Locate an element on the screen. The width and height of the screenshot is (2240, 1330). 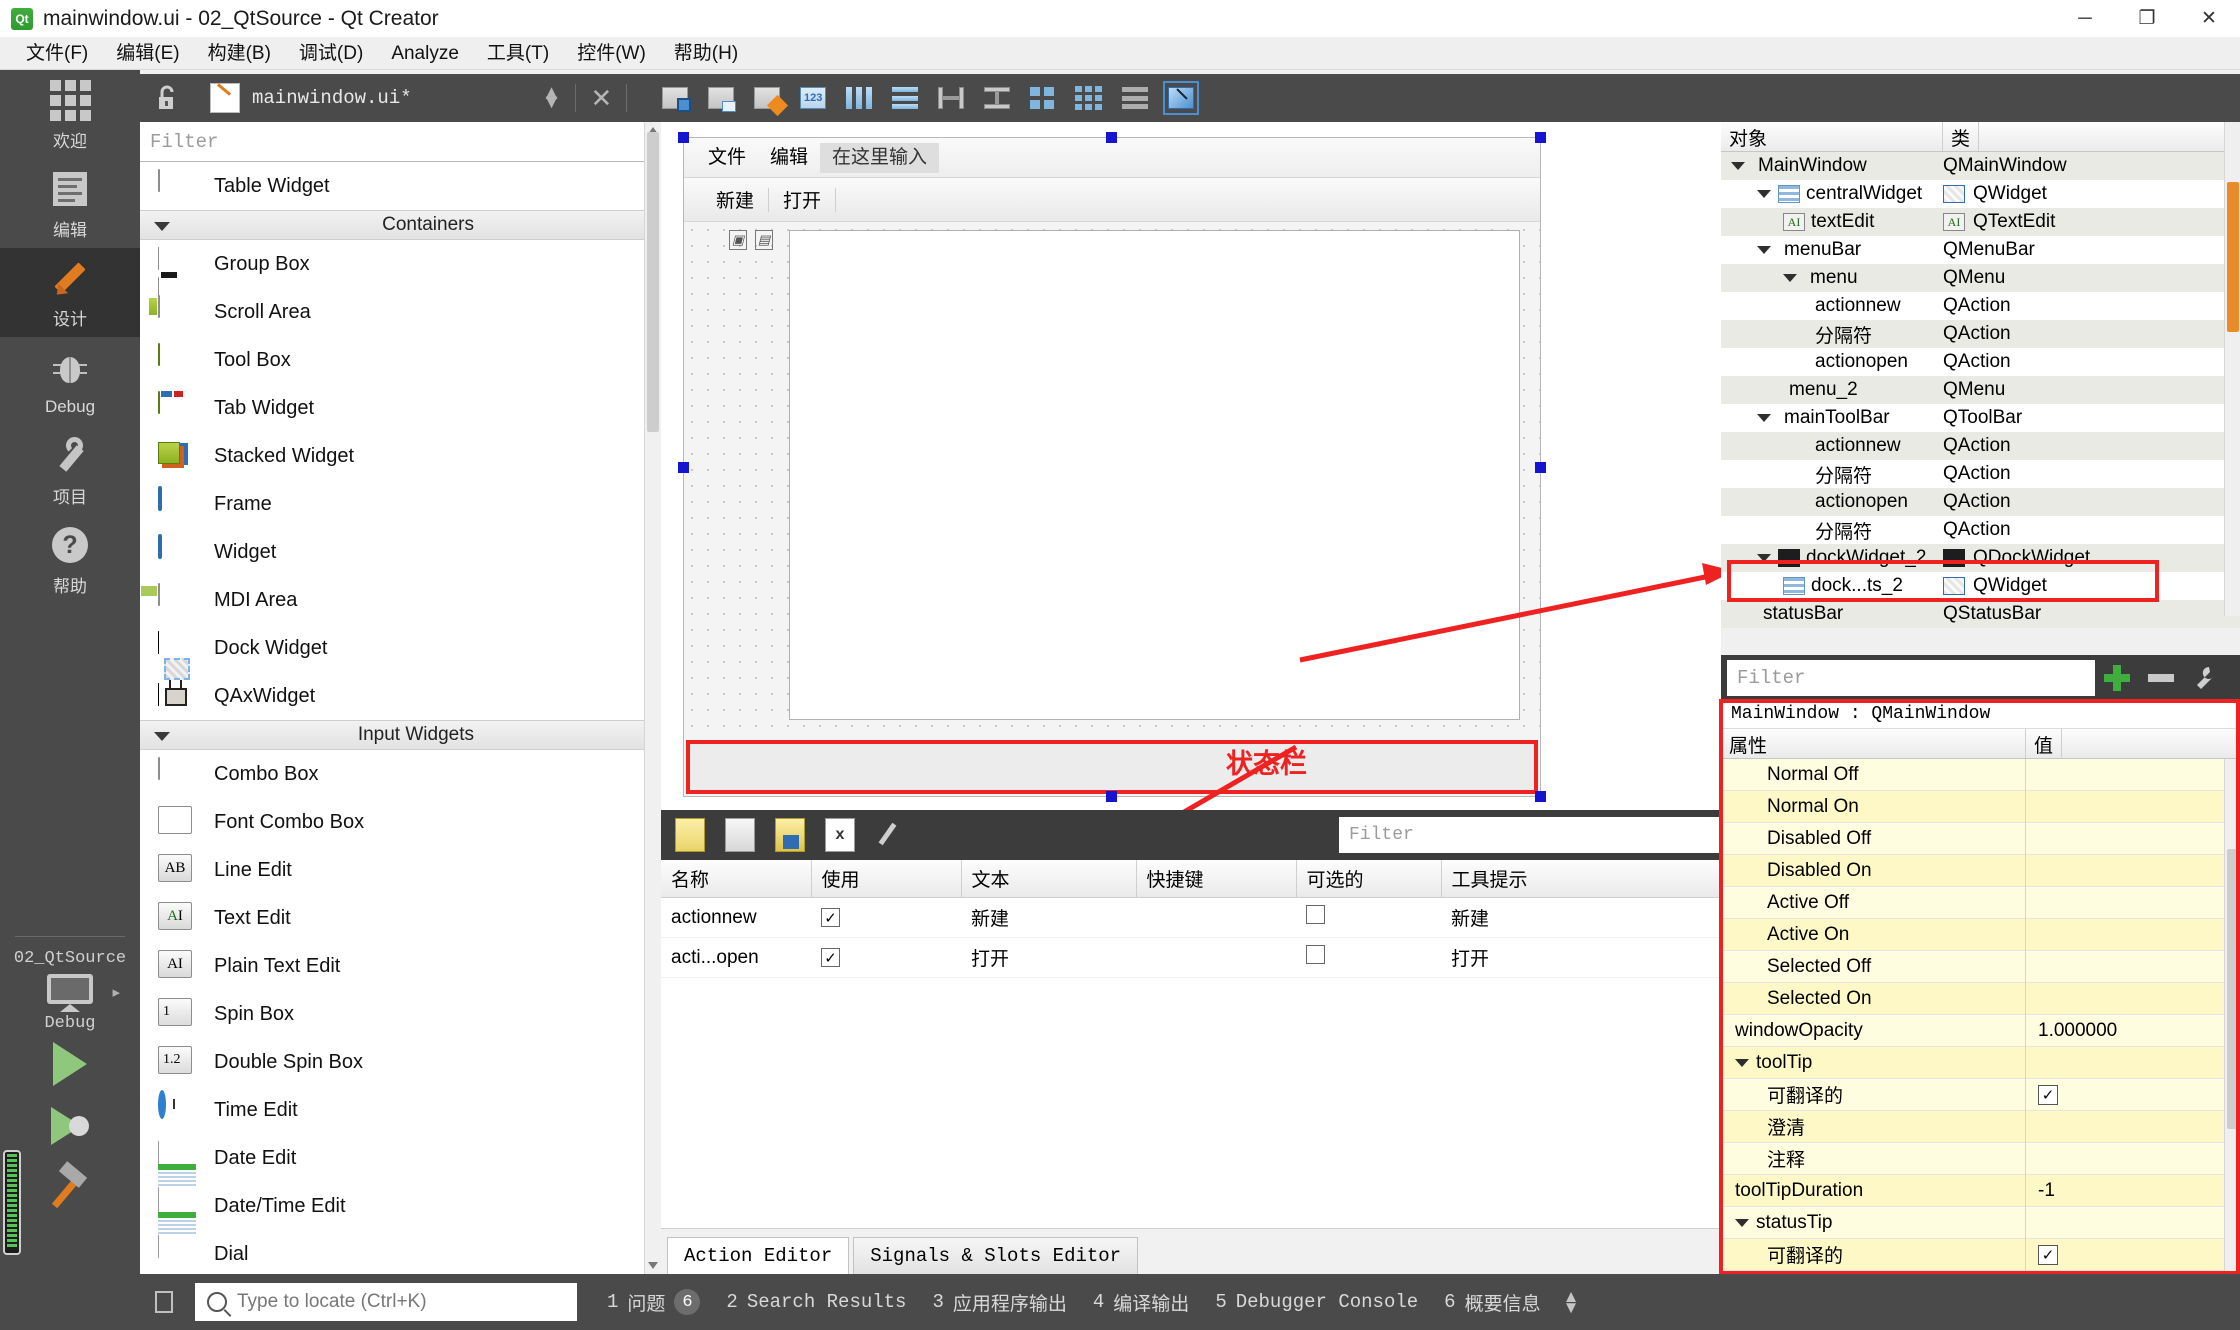
widget-box-filter: Filter is located at coordinates (399, 142).